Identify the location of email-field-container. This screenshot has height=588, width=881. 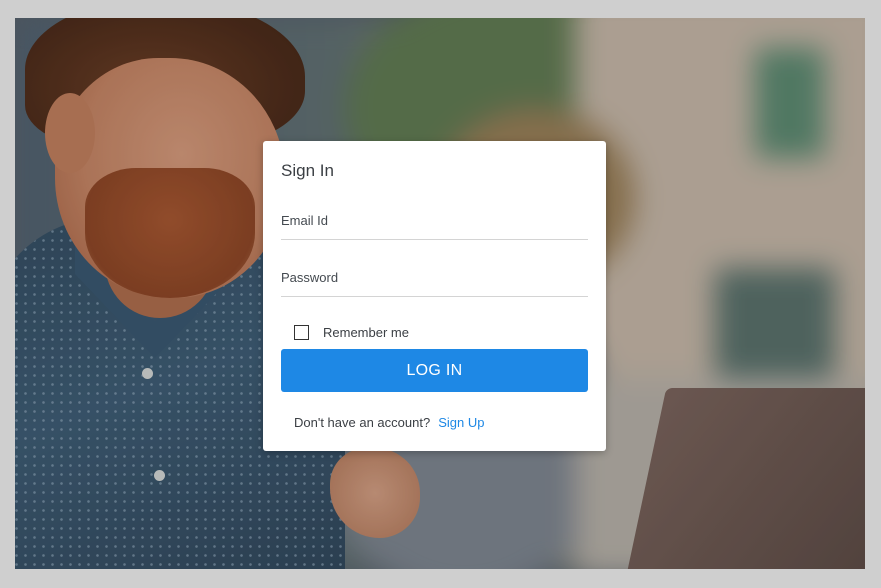
(434, 222).